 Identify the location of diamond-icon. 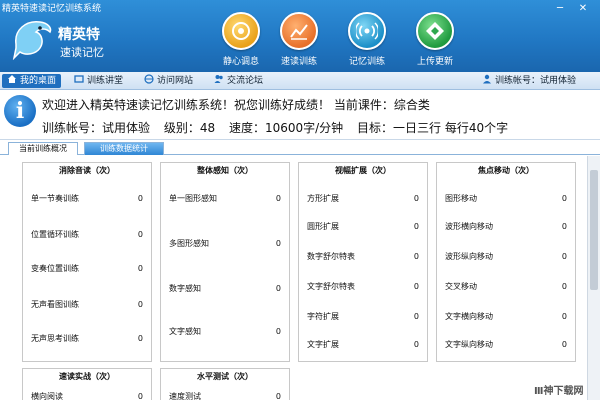
(435, 31).